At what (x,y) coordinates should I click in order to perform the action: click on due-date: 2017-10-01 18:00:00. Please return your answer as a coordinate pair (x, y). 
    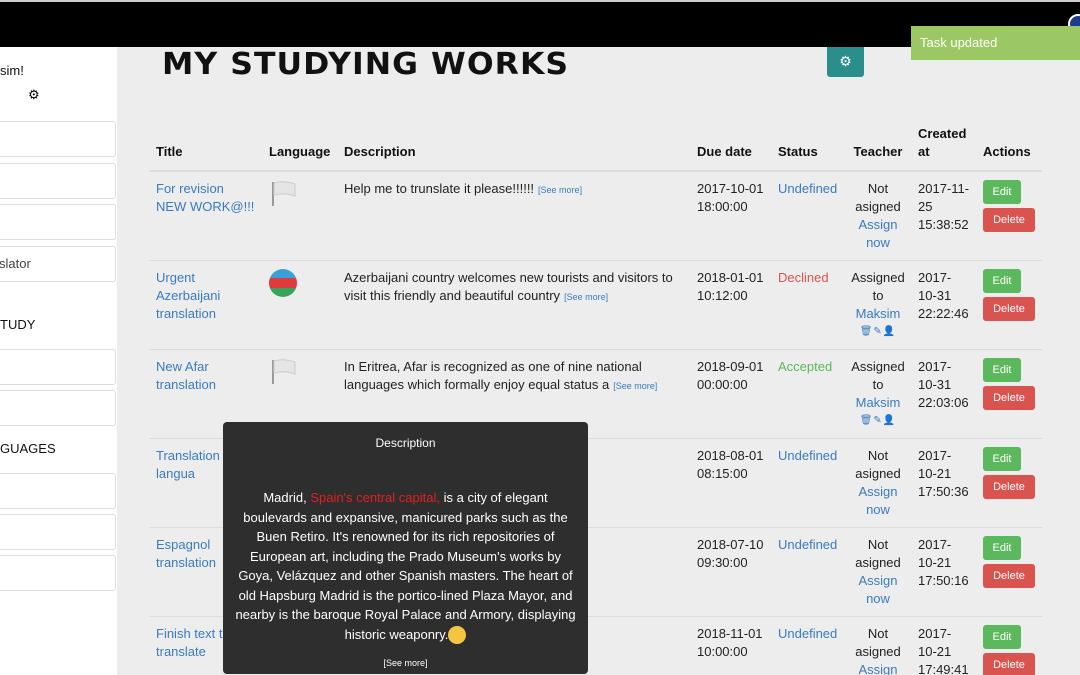
    Looking at the image, I should click on (730, 197).